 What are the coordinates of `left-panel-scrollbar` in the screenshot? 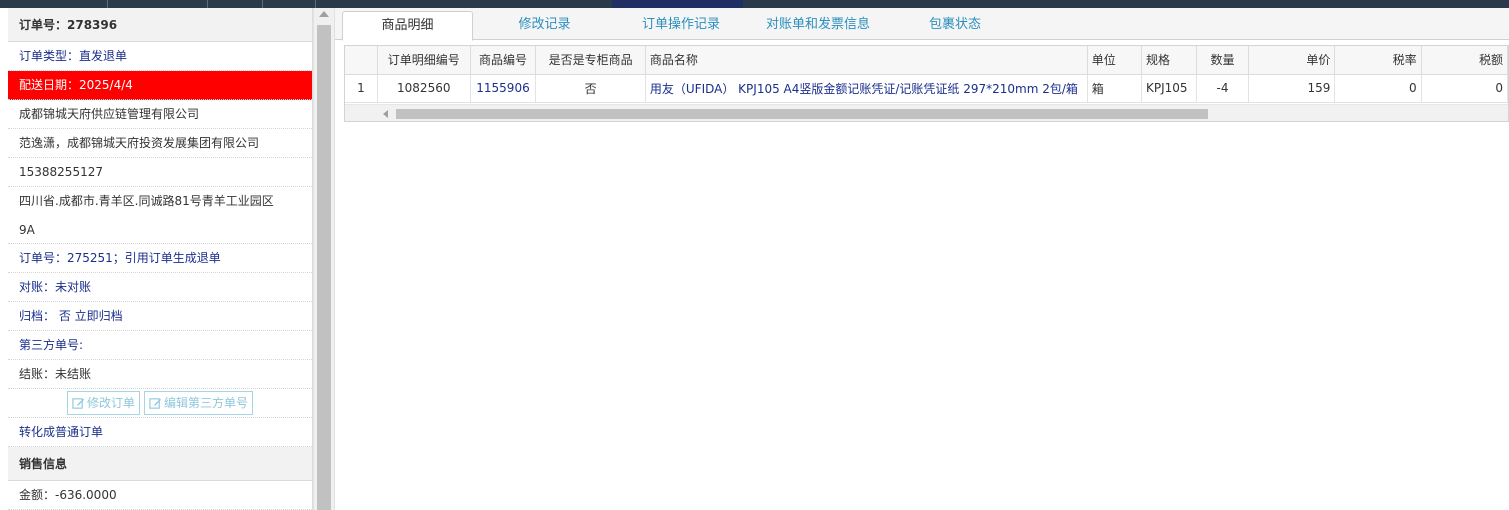 It's located at (324, 259).